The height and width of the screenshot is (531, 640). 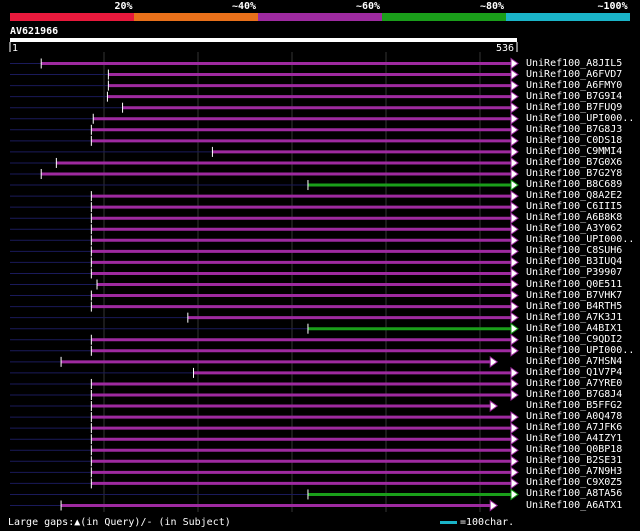 I want to click on hit-label: UniRef100_B7G9I4, so click(x=574, y=96).